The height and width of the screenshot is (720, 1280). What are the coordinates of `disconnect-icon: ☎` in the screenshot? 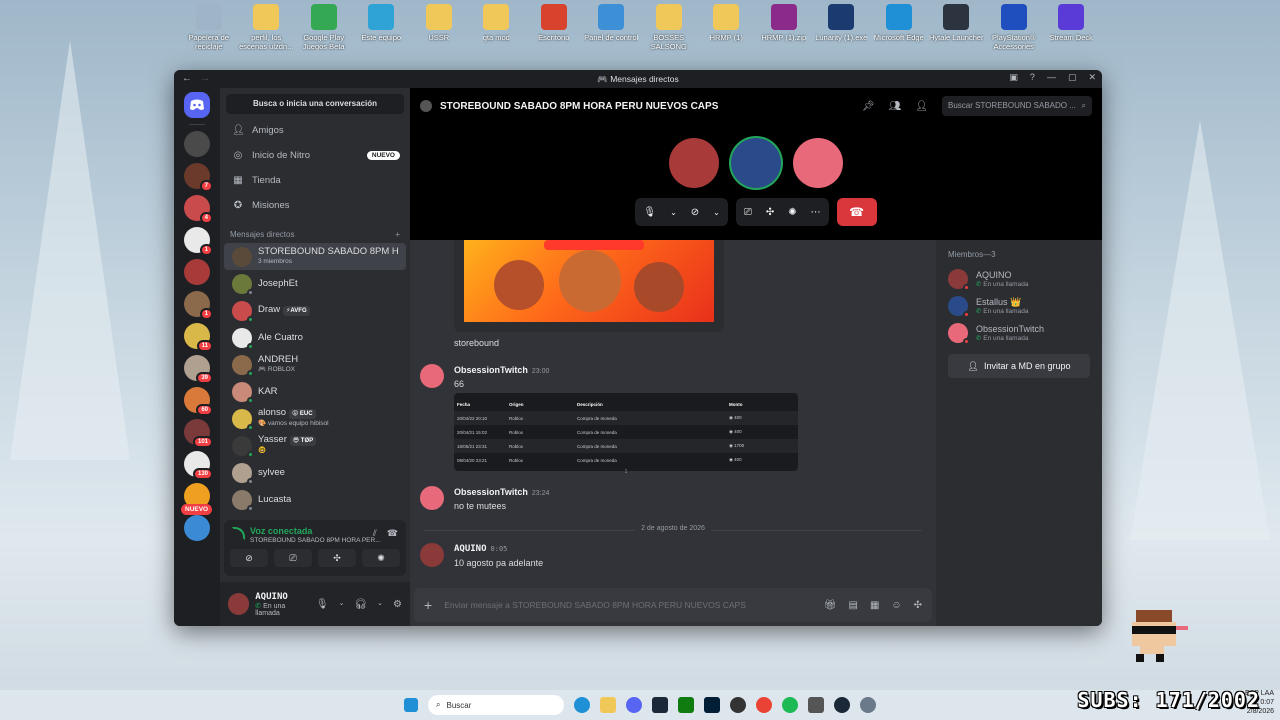 It's located at (392, 533).